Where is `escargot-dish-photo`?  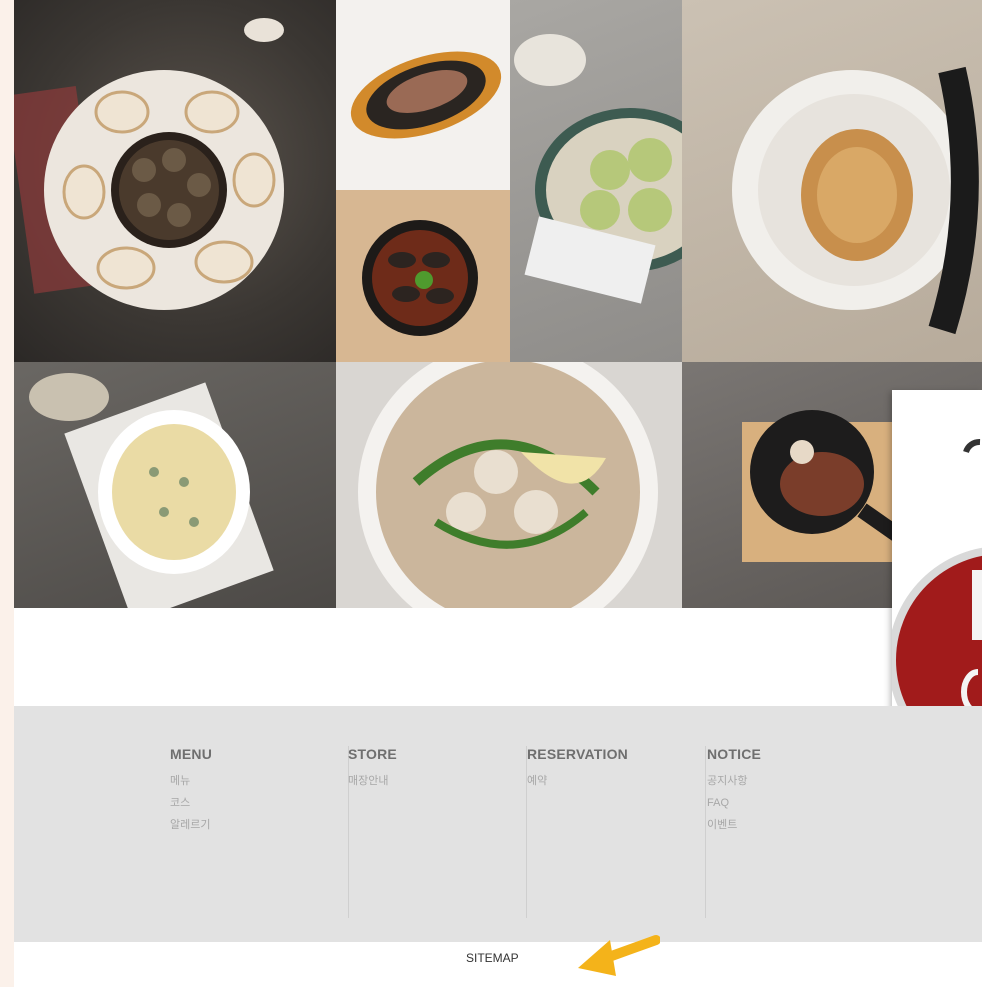
escargot-dish-photo is located at coordinates (175, 181).